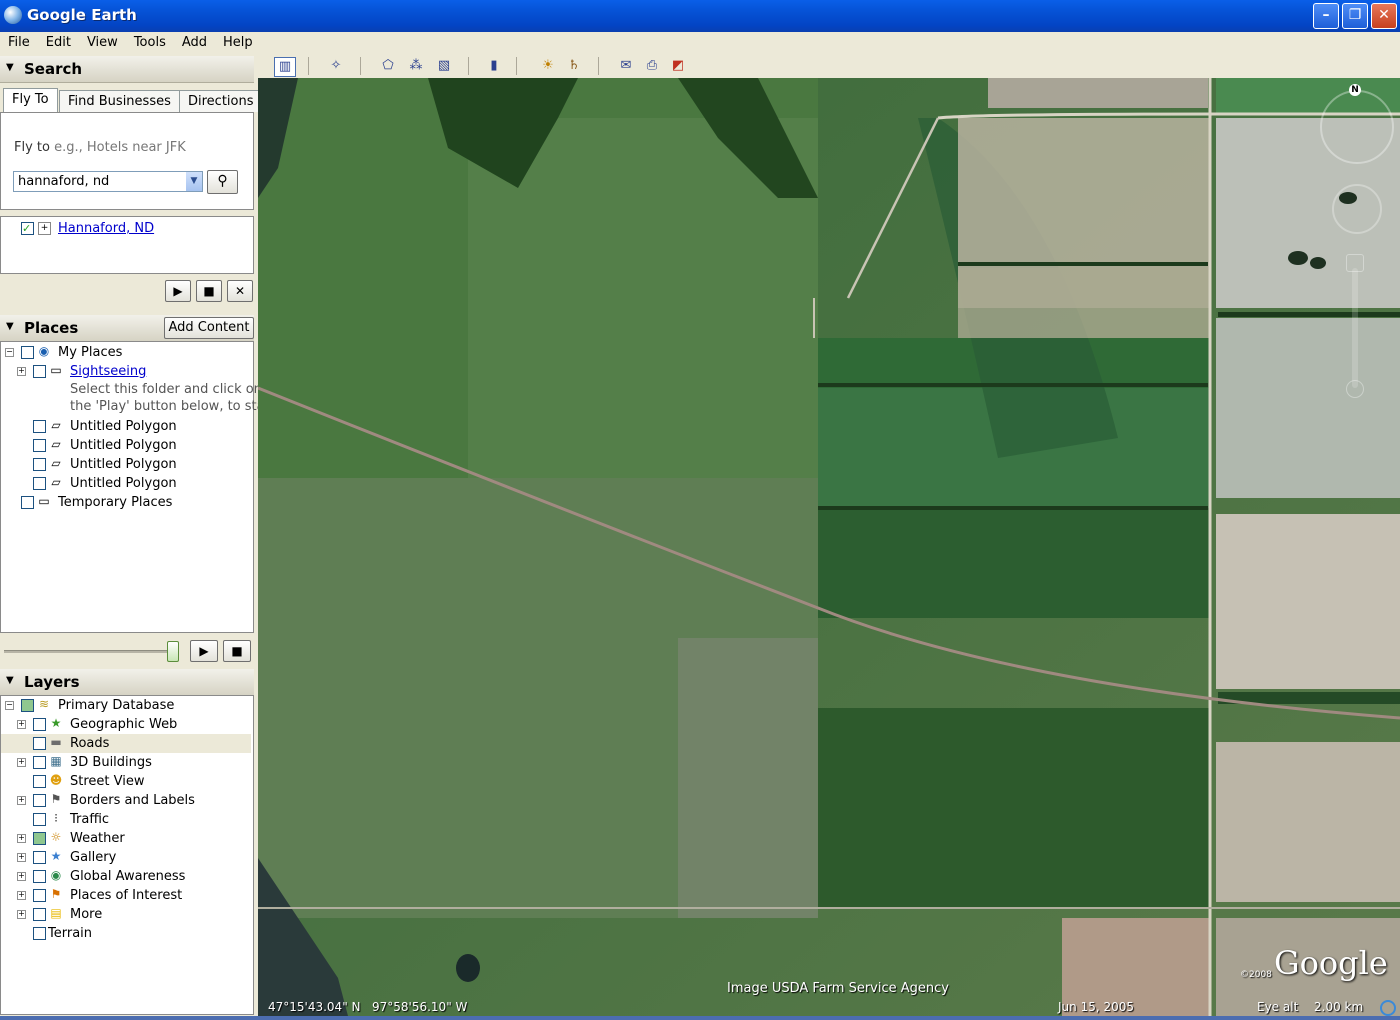 The width and height of the screenshot is (1400, 1020). What do you see at coordinates (97, 838) in the screenshot?
I see `layer-label: Weather` at bounding box center [97, 838].